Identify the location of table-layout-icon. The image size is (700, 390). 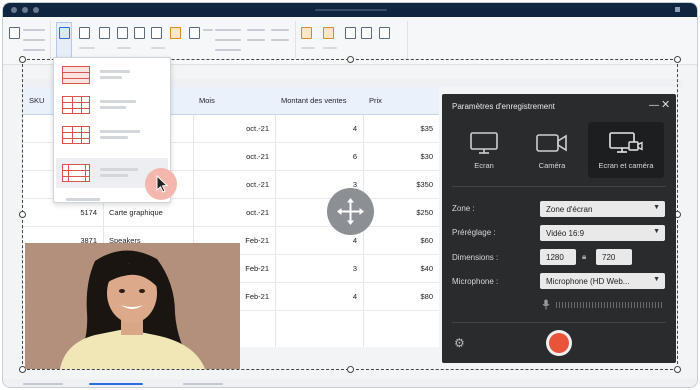
(64, 33).